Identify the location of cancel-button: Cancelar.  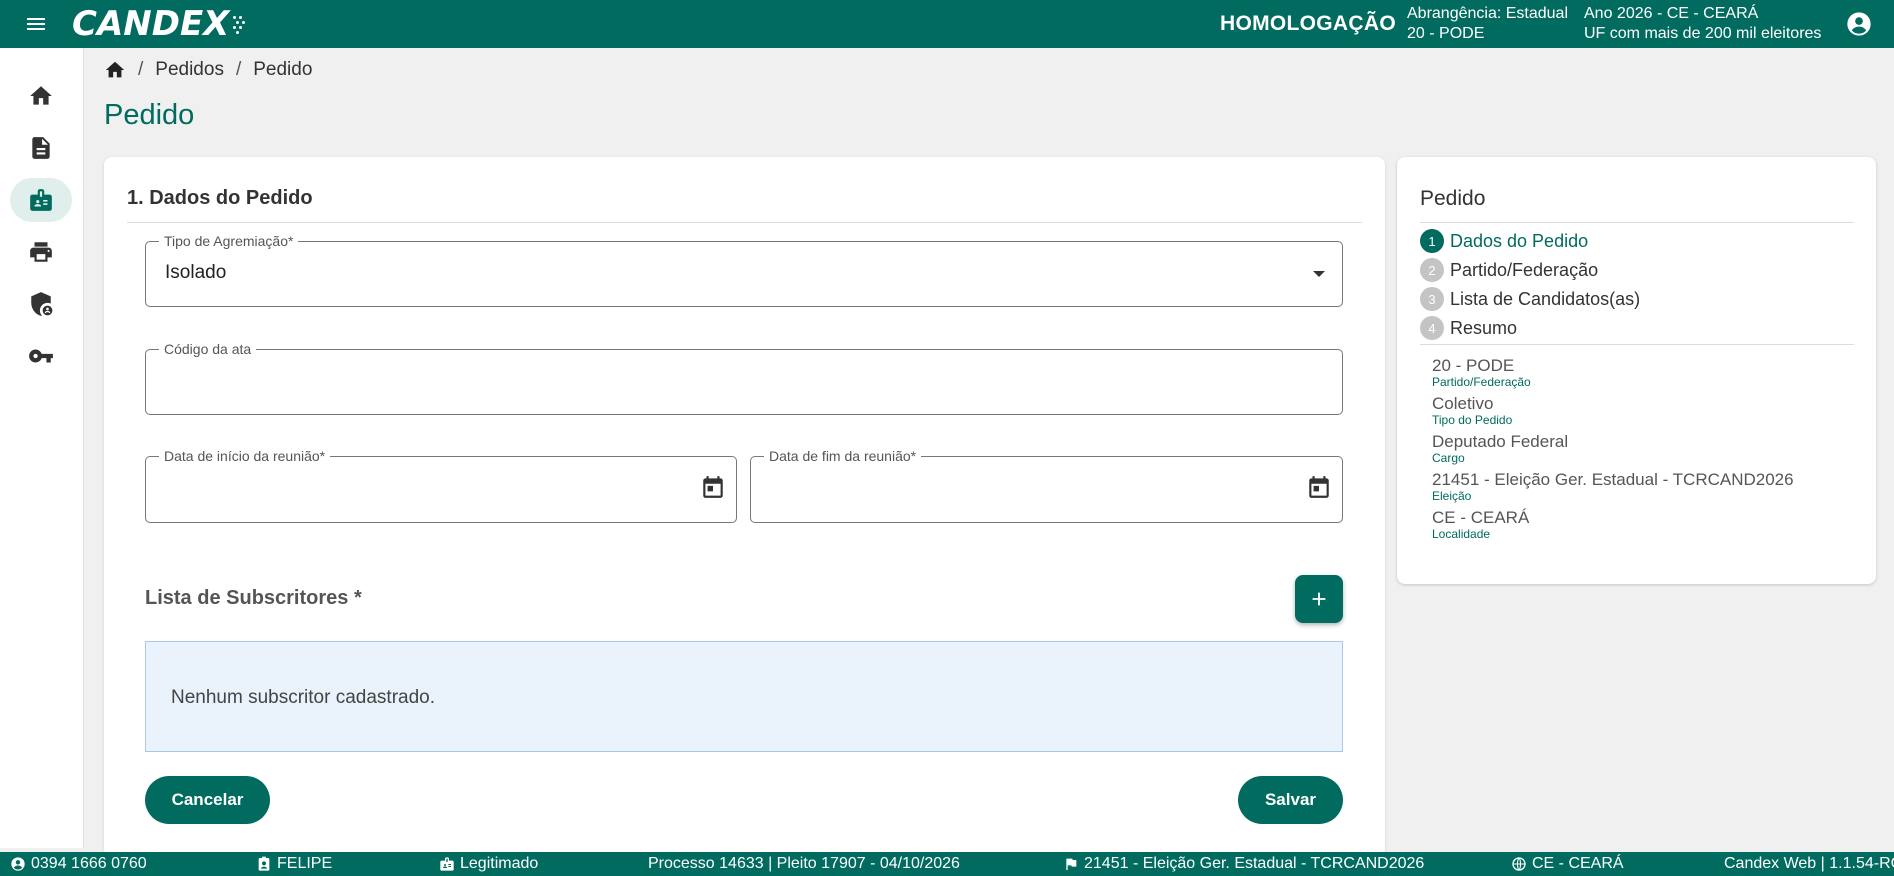
(207, 800).